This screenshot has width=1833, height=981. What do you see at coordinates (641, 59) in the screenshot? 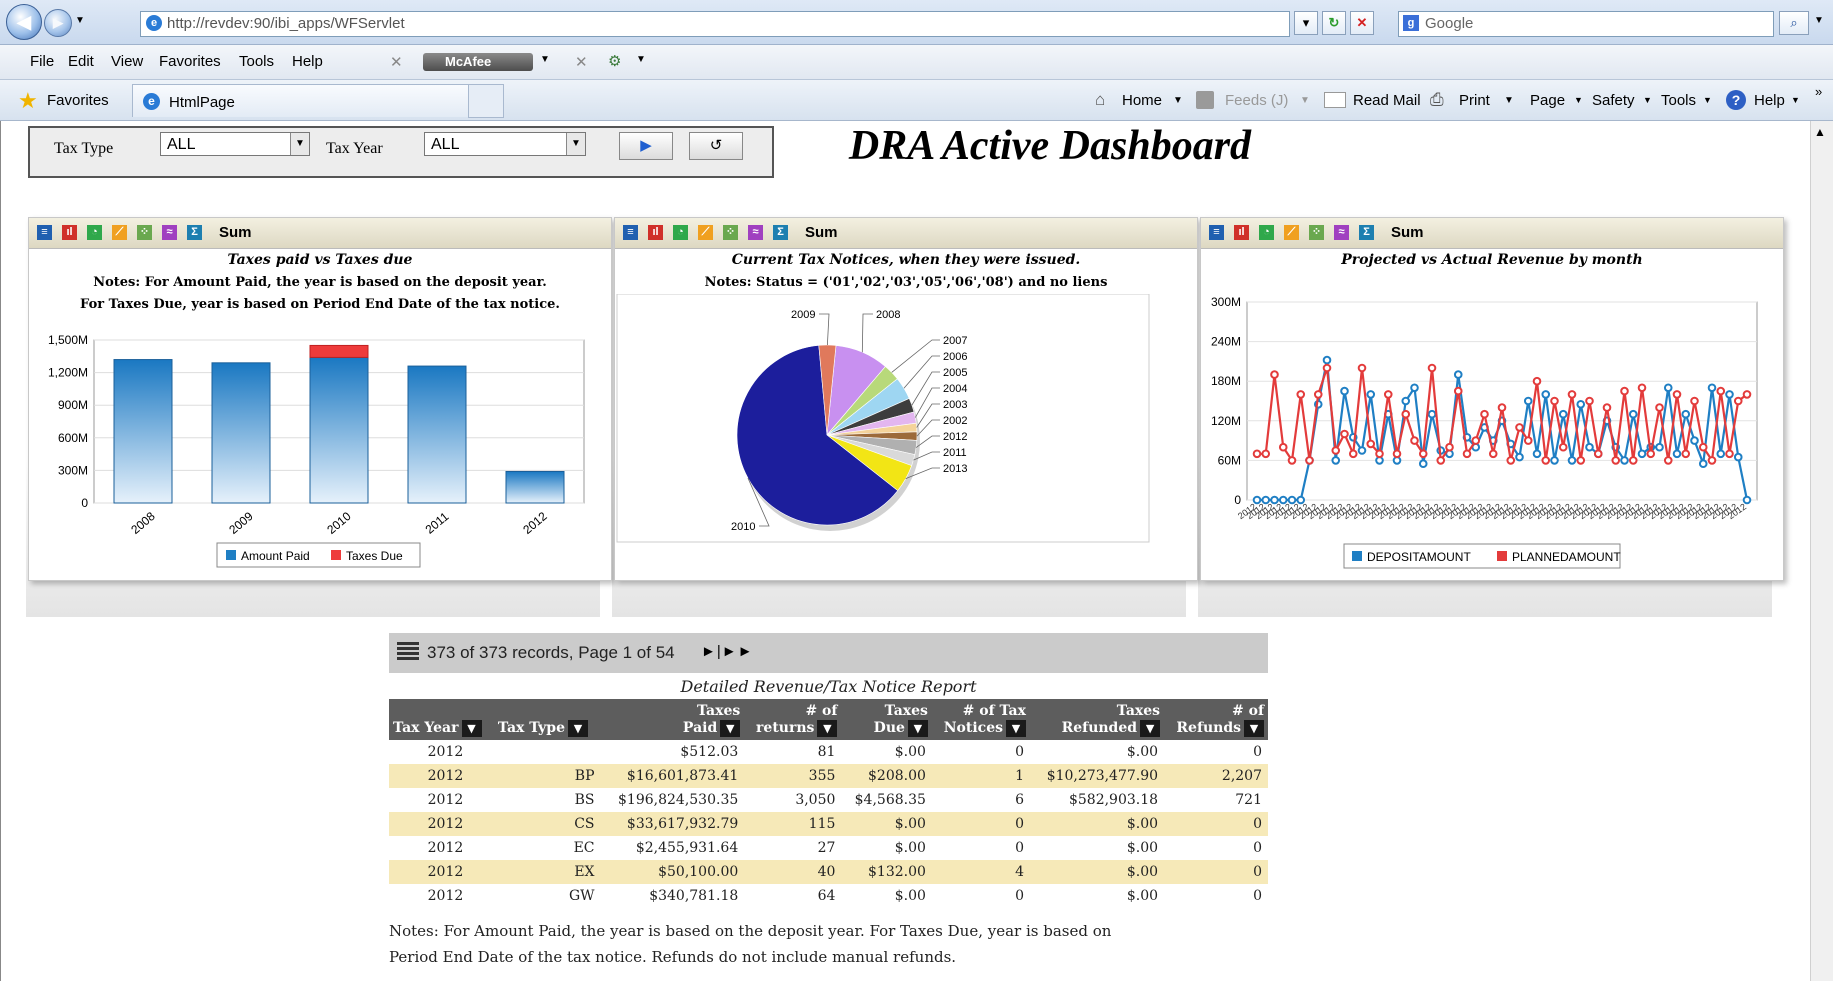
I see `addon-dropdown: ▼` at bounding box center [641, 59].